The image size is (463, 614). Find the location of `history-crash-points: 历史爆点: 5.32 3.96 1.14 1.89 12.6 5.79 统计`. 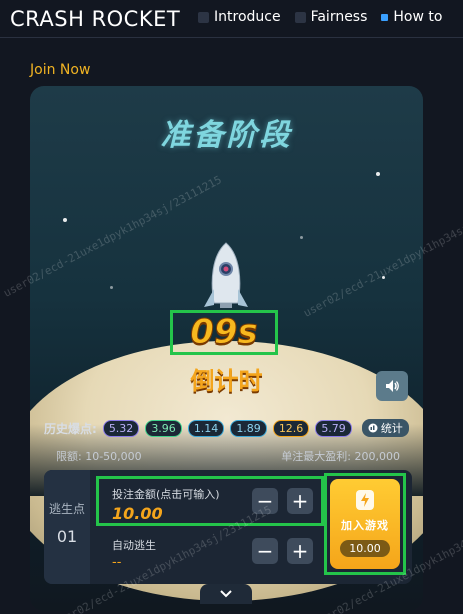

history-crash-points: 历史爆点: 5.32 3.96 1.14 1.89 12.6 5.79 统计 is located at coordinates (226, 428).